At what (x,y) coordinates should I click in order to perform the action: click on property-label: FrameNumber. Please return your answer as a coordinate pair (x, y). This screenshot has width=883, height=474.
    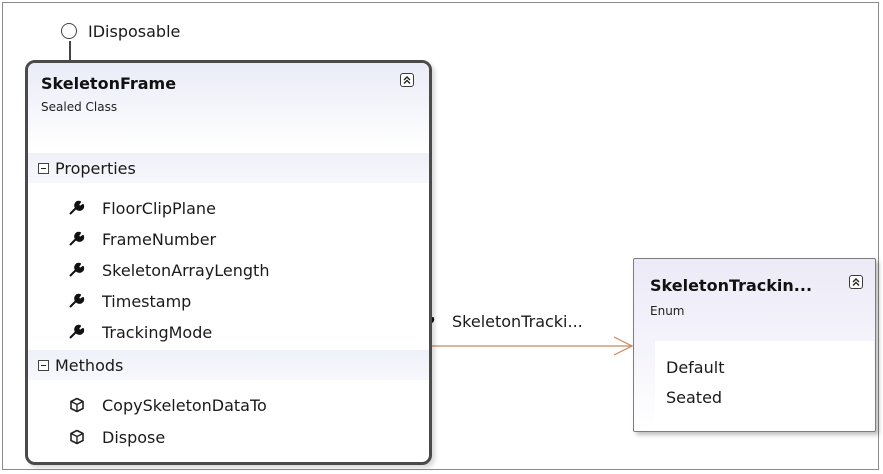
    Looking at the image, I should click on (159, 239).